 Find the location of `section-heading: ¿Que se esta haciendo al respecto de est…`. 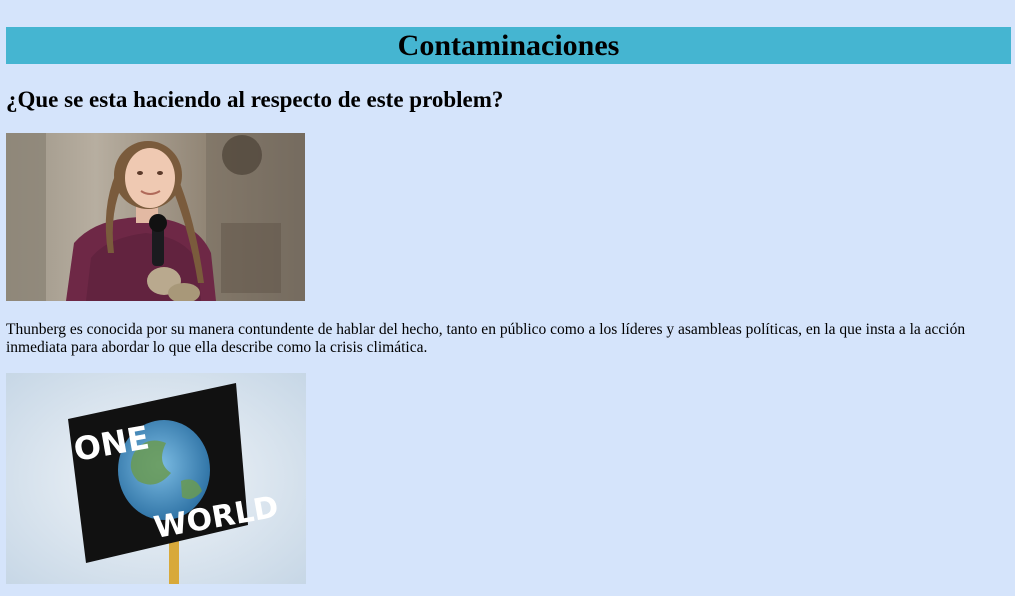

section-heading: ¿Que se esta haciendo al respecto de est… is located at coordinates (255, 99).